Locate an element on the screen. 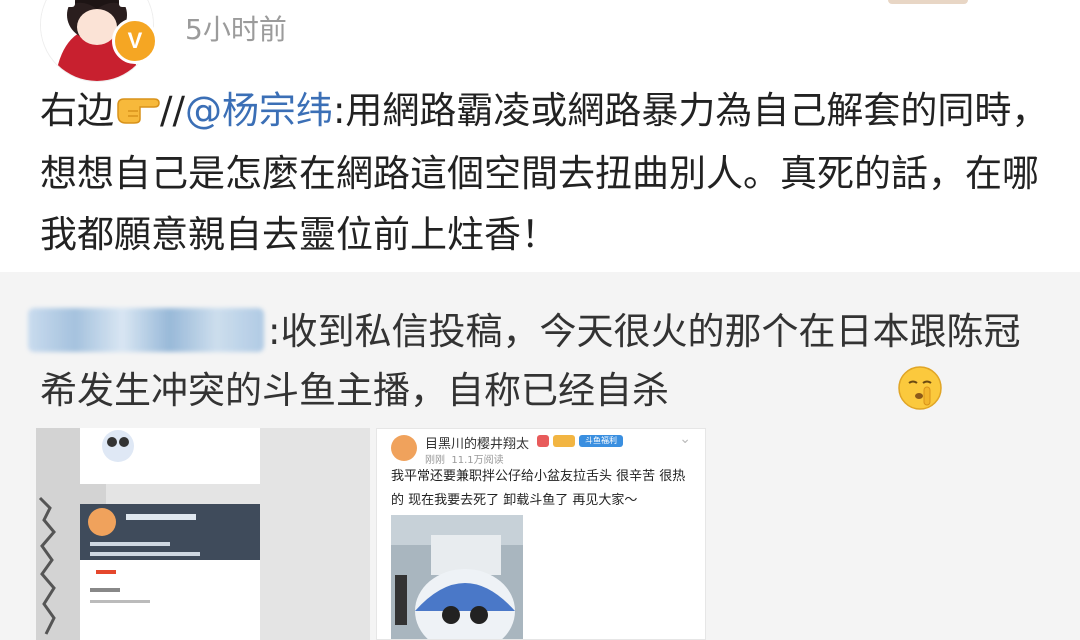  image2-photo is located at coordinates (457, 577).